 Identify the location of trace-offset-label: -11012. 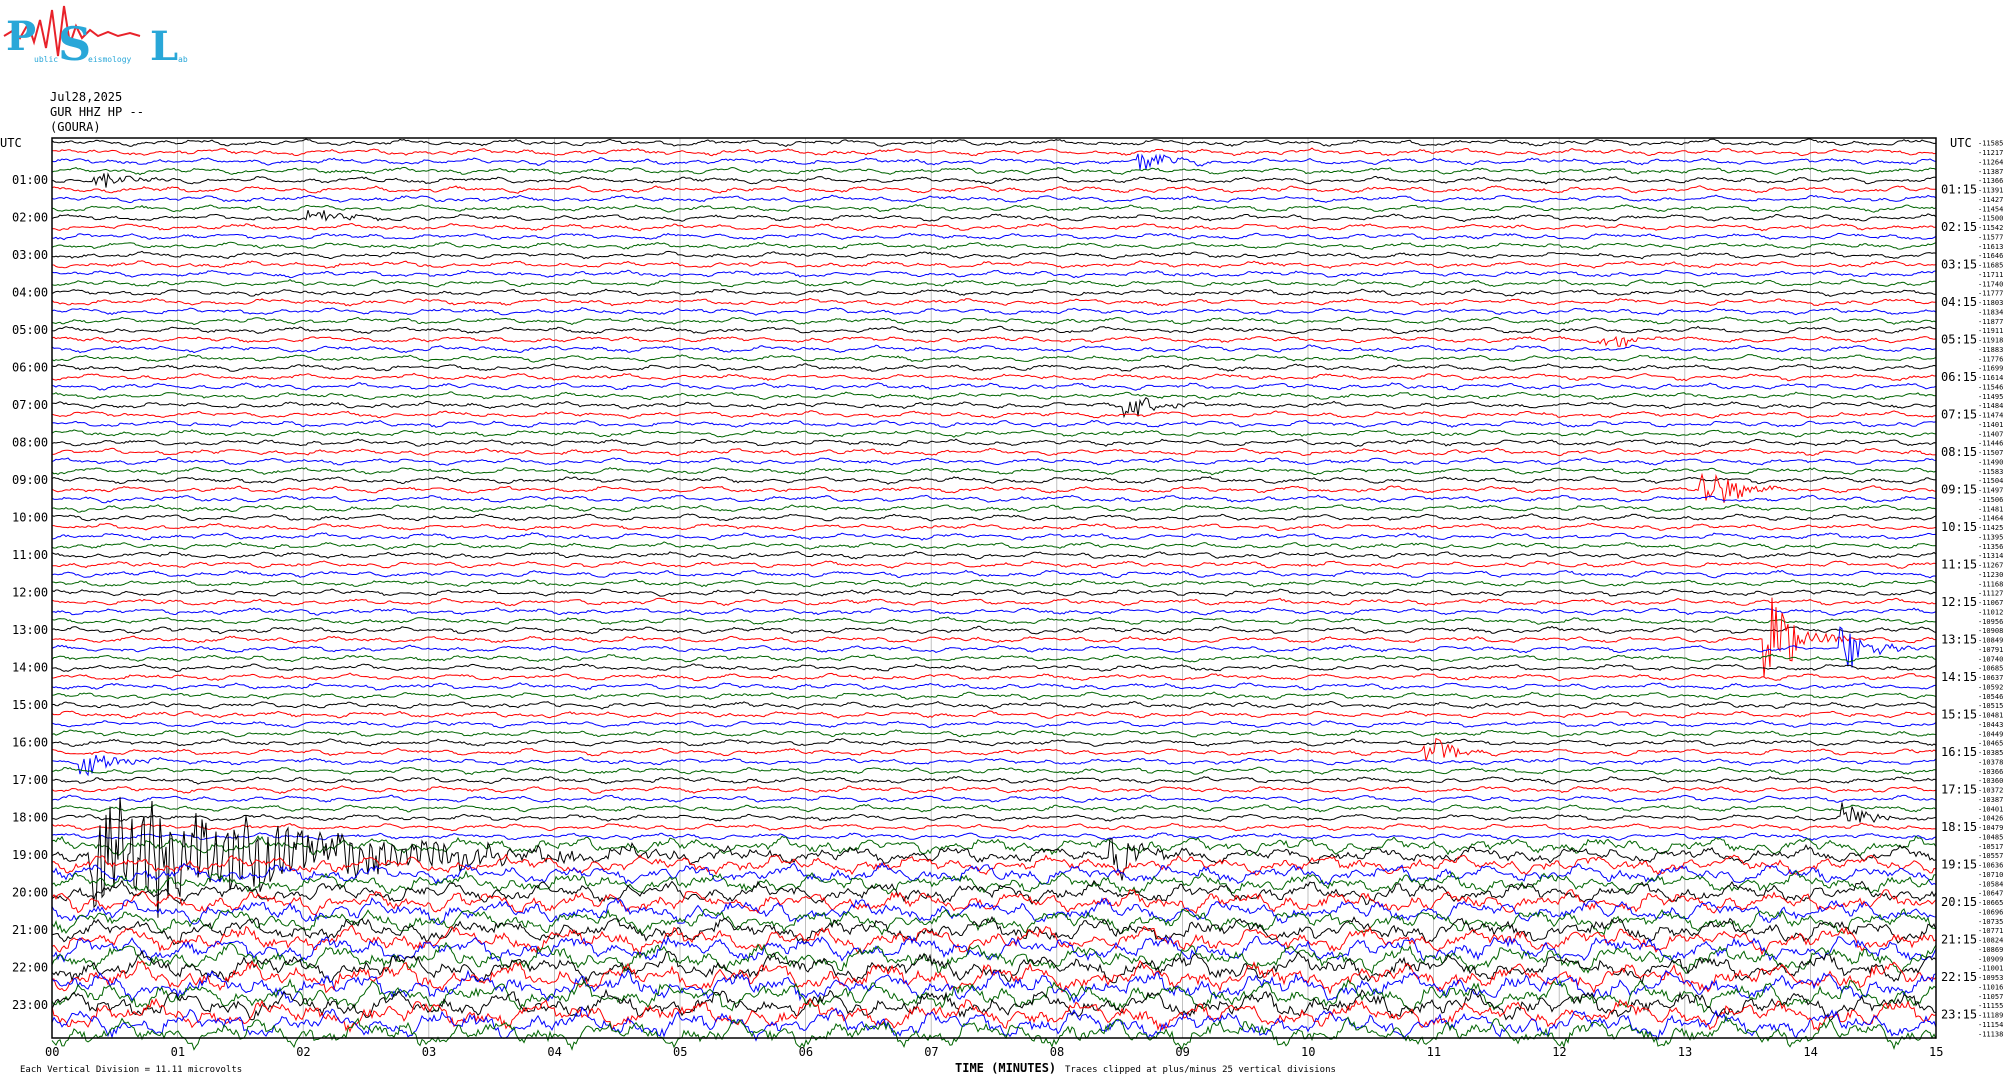
(1990, 612).